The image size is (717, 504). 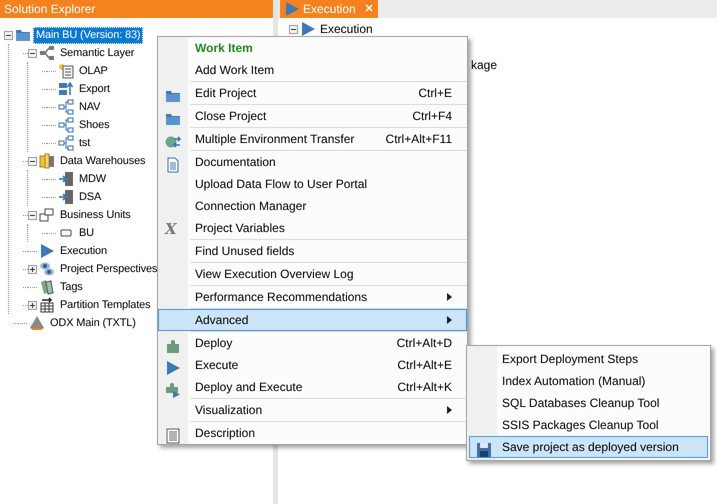 I want to click on menu-item: Work Item, so click(x=312, y=48).